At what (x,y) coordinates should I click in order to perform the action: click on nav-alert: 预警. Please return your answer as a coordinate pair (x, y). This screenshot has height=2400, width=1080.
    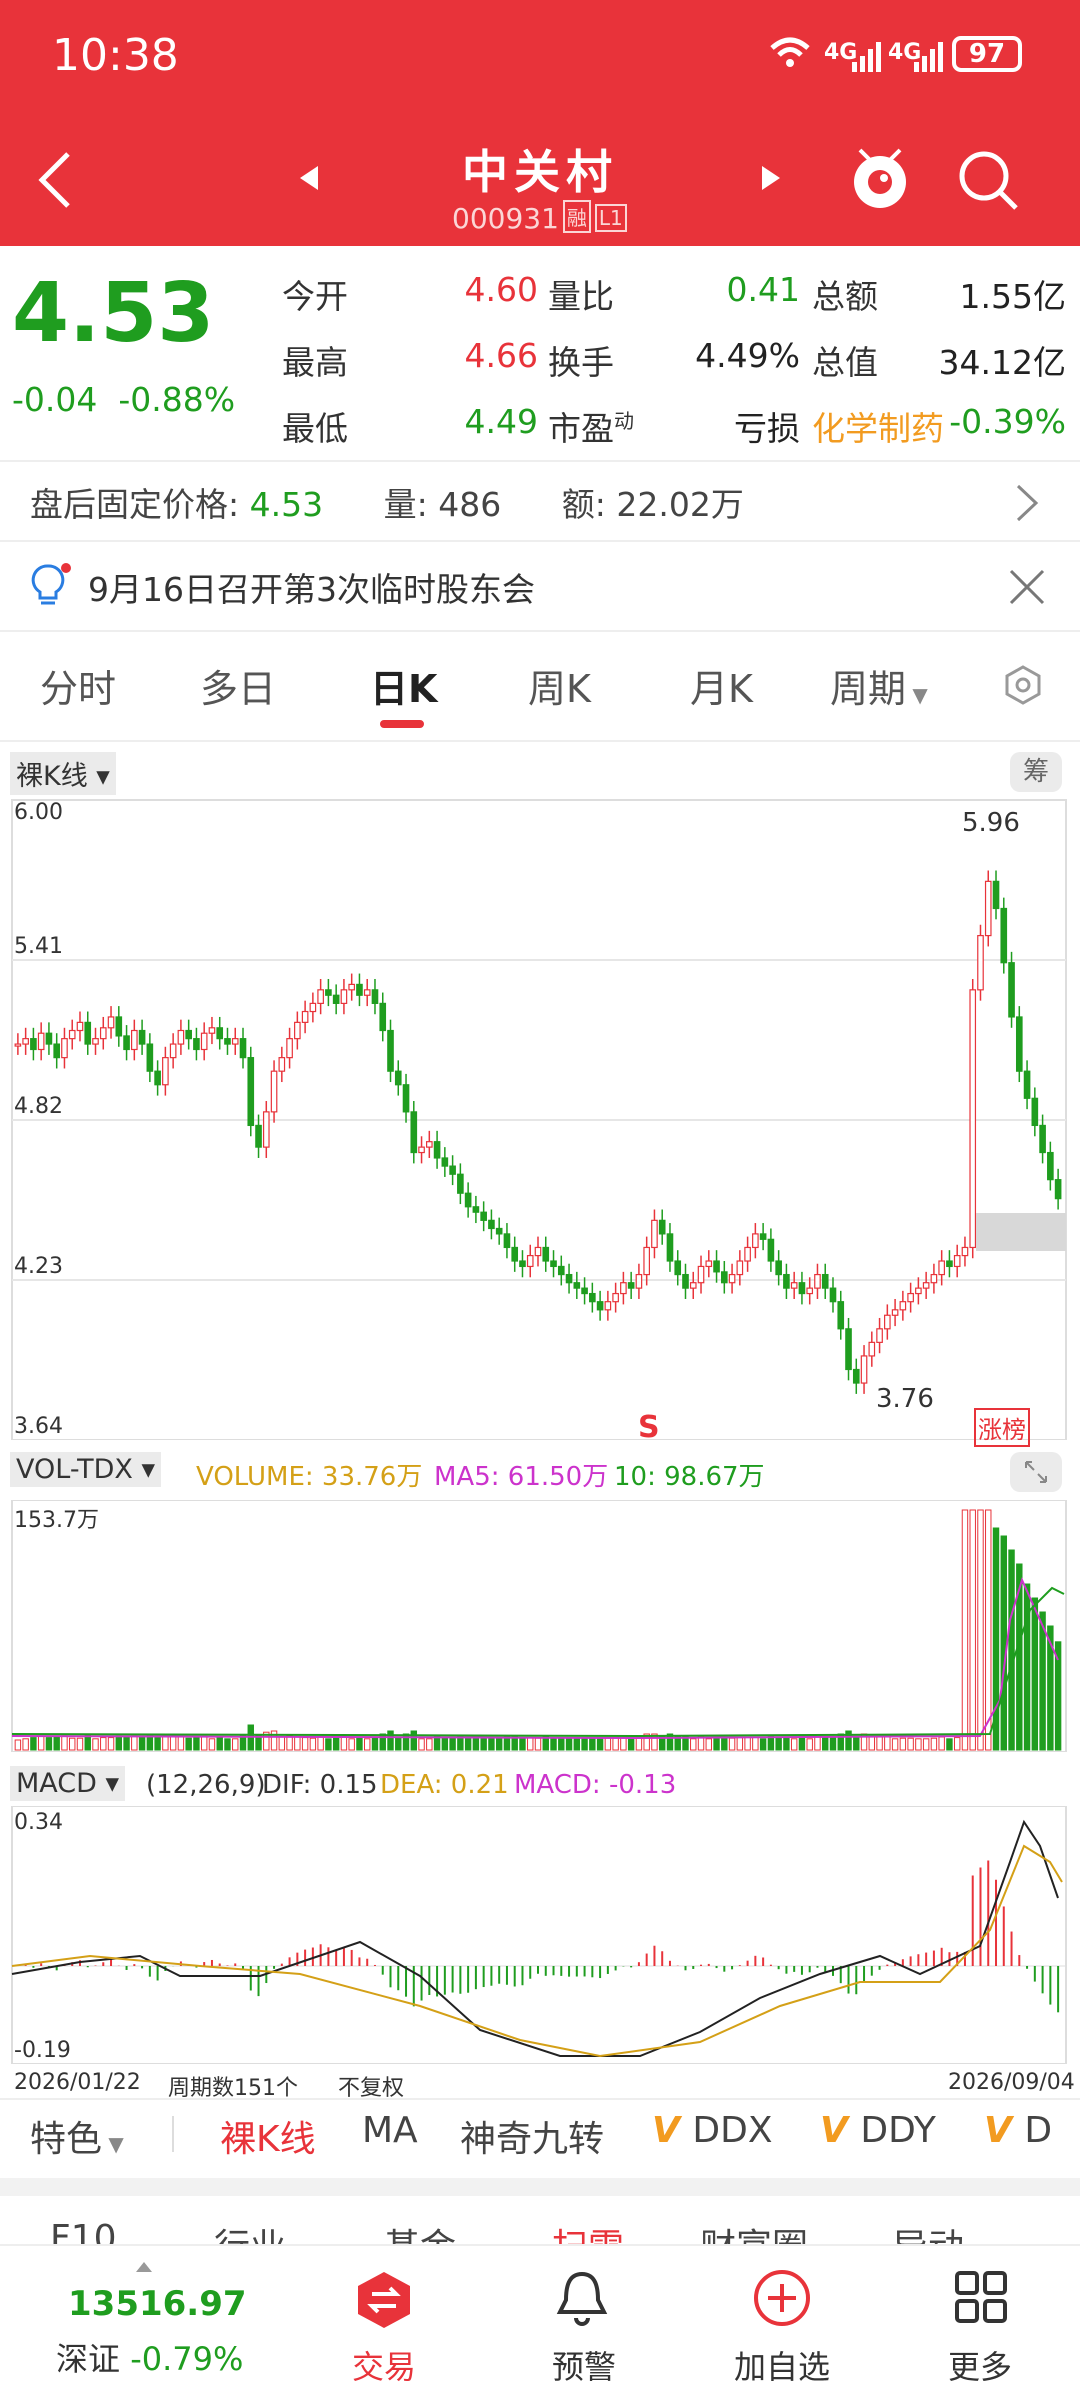
    Looking at the image, I should click on (584, 2365).